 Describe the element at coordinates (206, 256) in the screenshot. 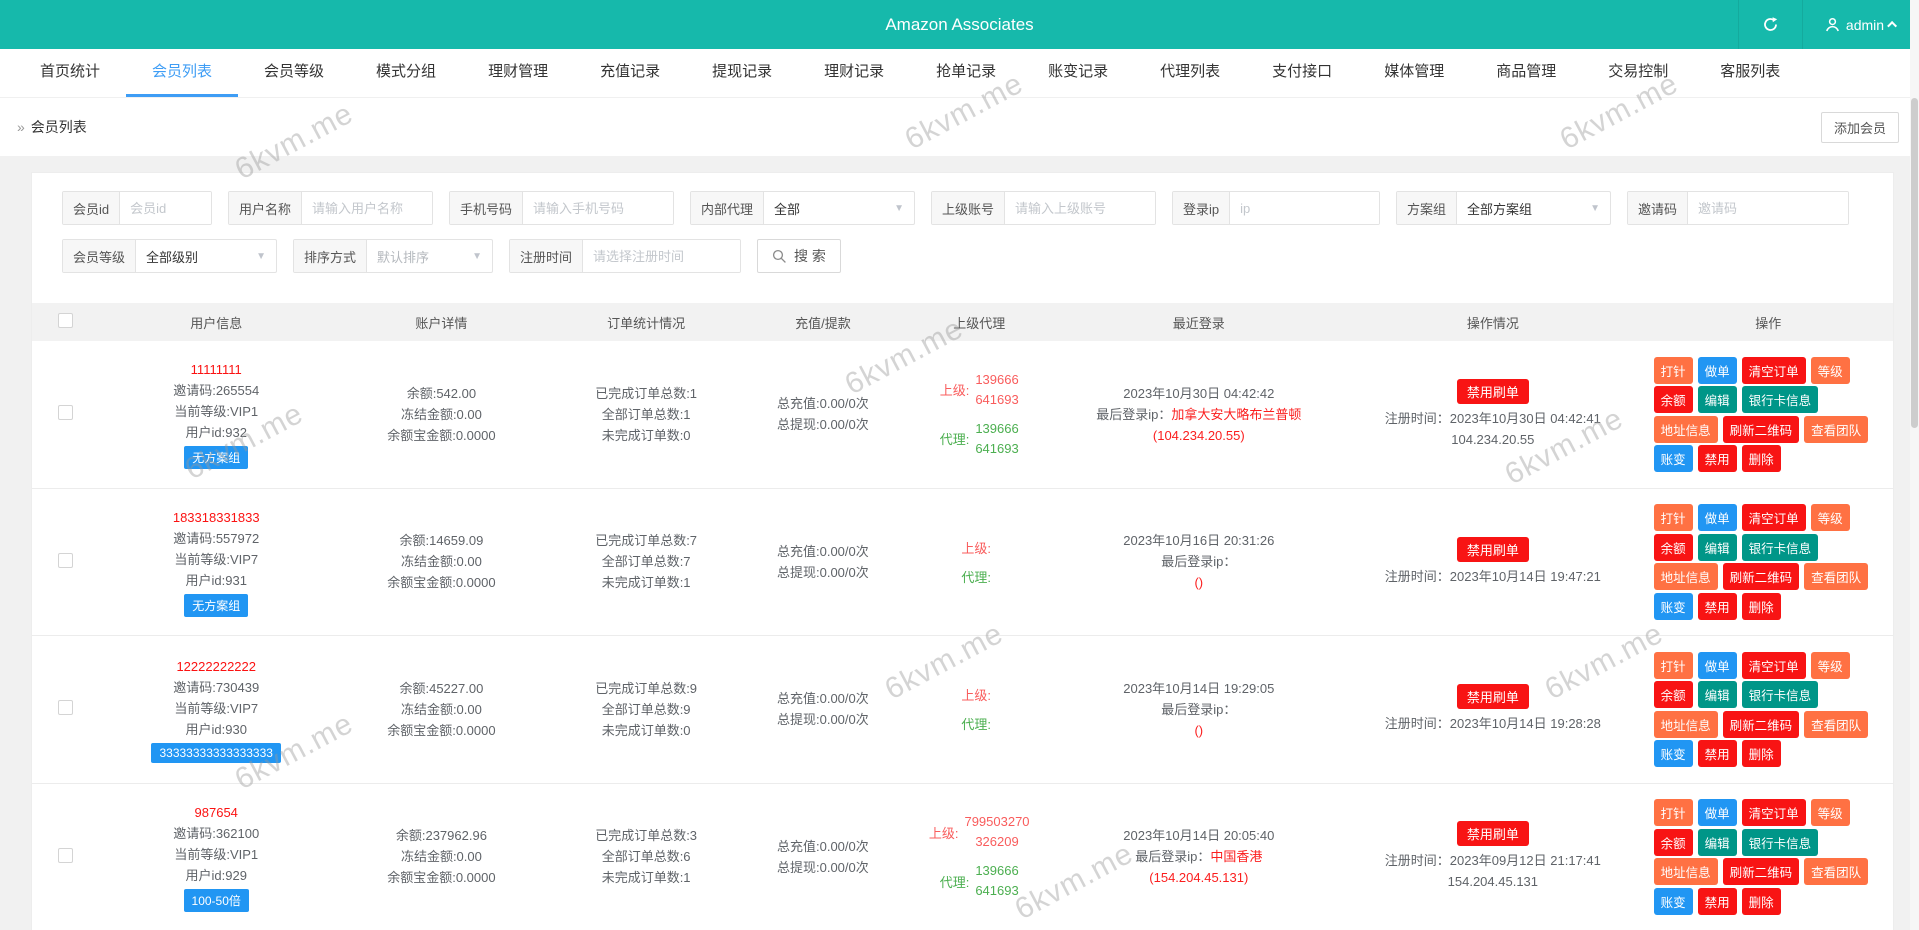

I see `member-level-select: 全部级别 ▼` at that location.